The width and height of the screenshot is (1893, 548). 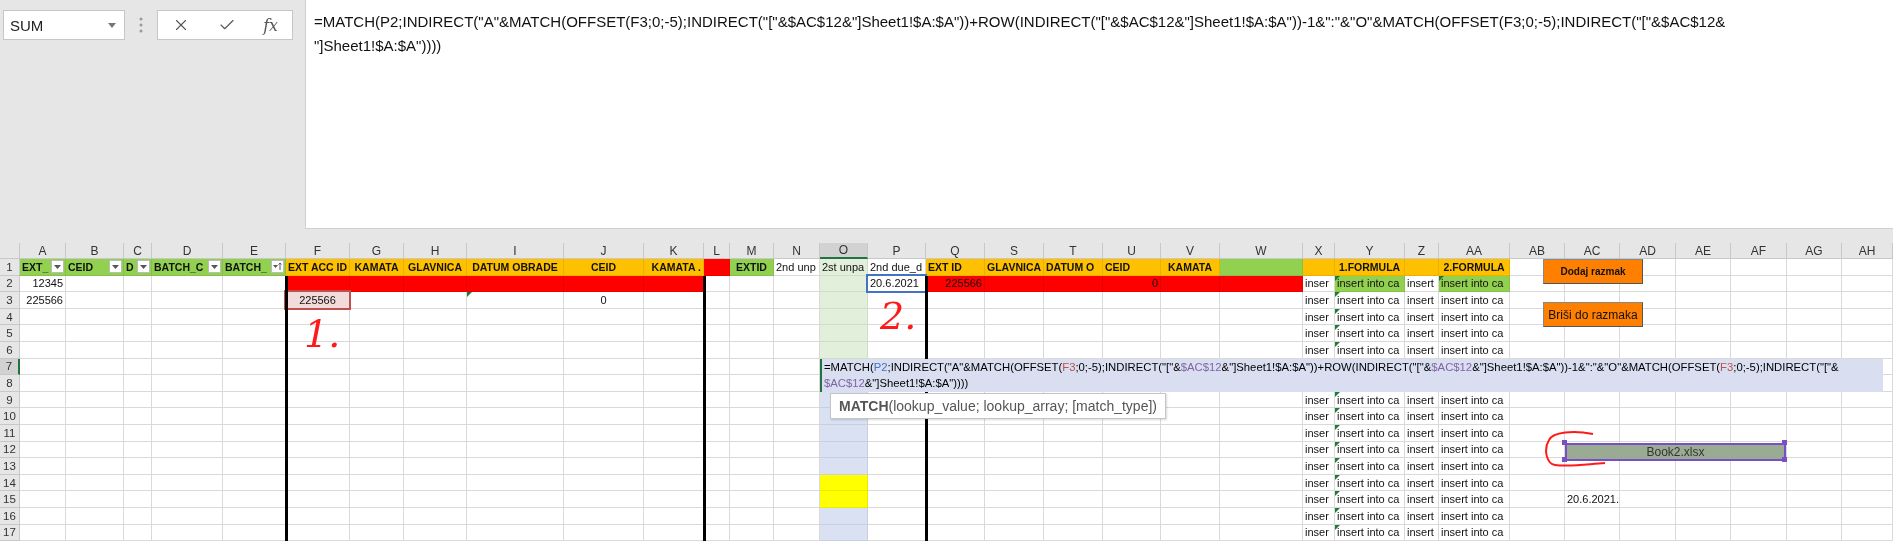 What do you see at coordinates (717, 251) in the screenshot?
I see `column-header: L` at bounding box center [717, 251].